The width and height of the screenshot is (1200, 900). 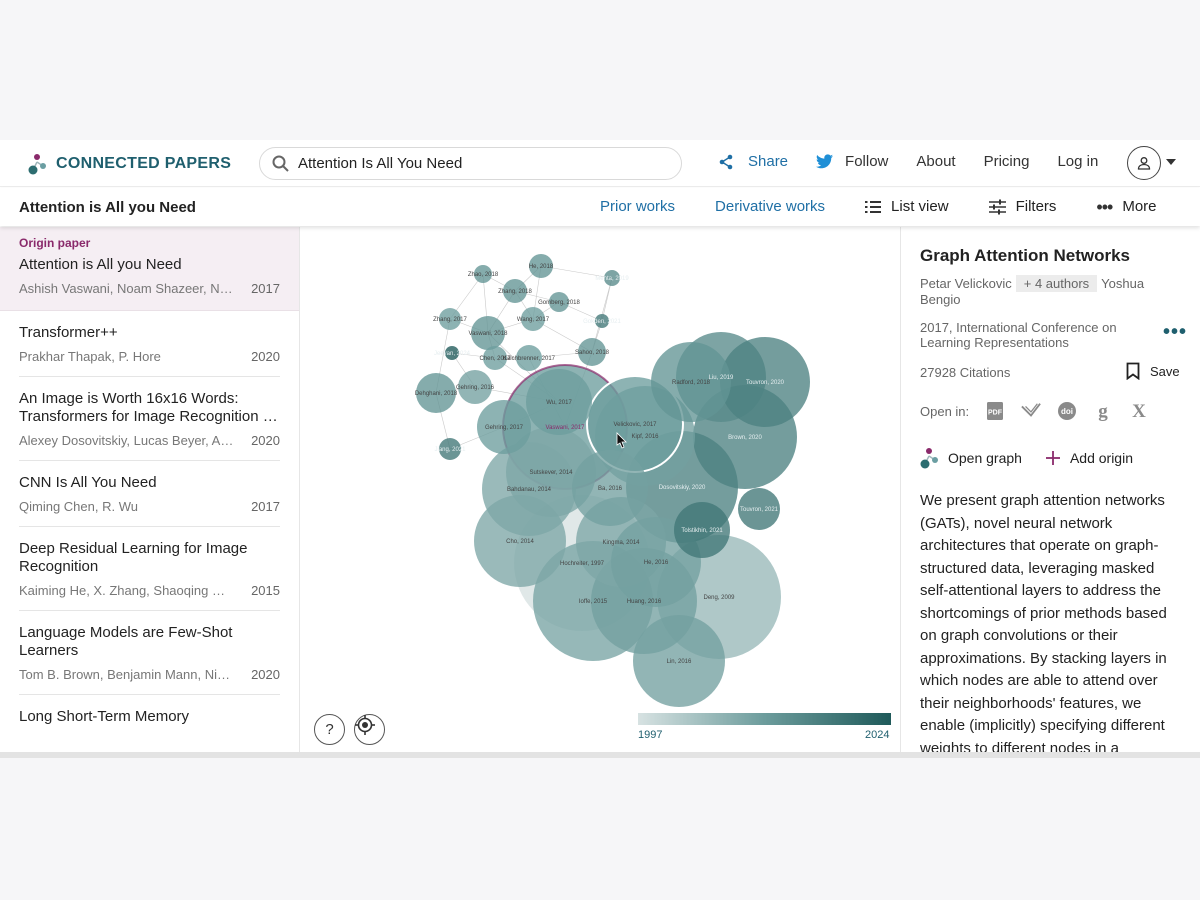 What do you see at coordinates (100, 264) in the screenshot?
I see `paper-title: Attention is All you Need` at bounding box center [100, 264].